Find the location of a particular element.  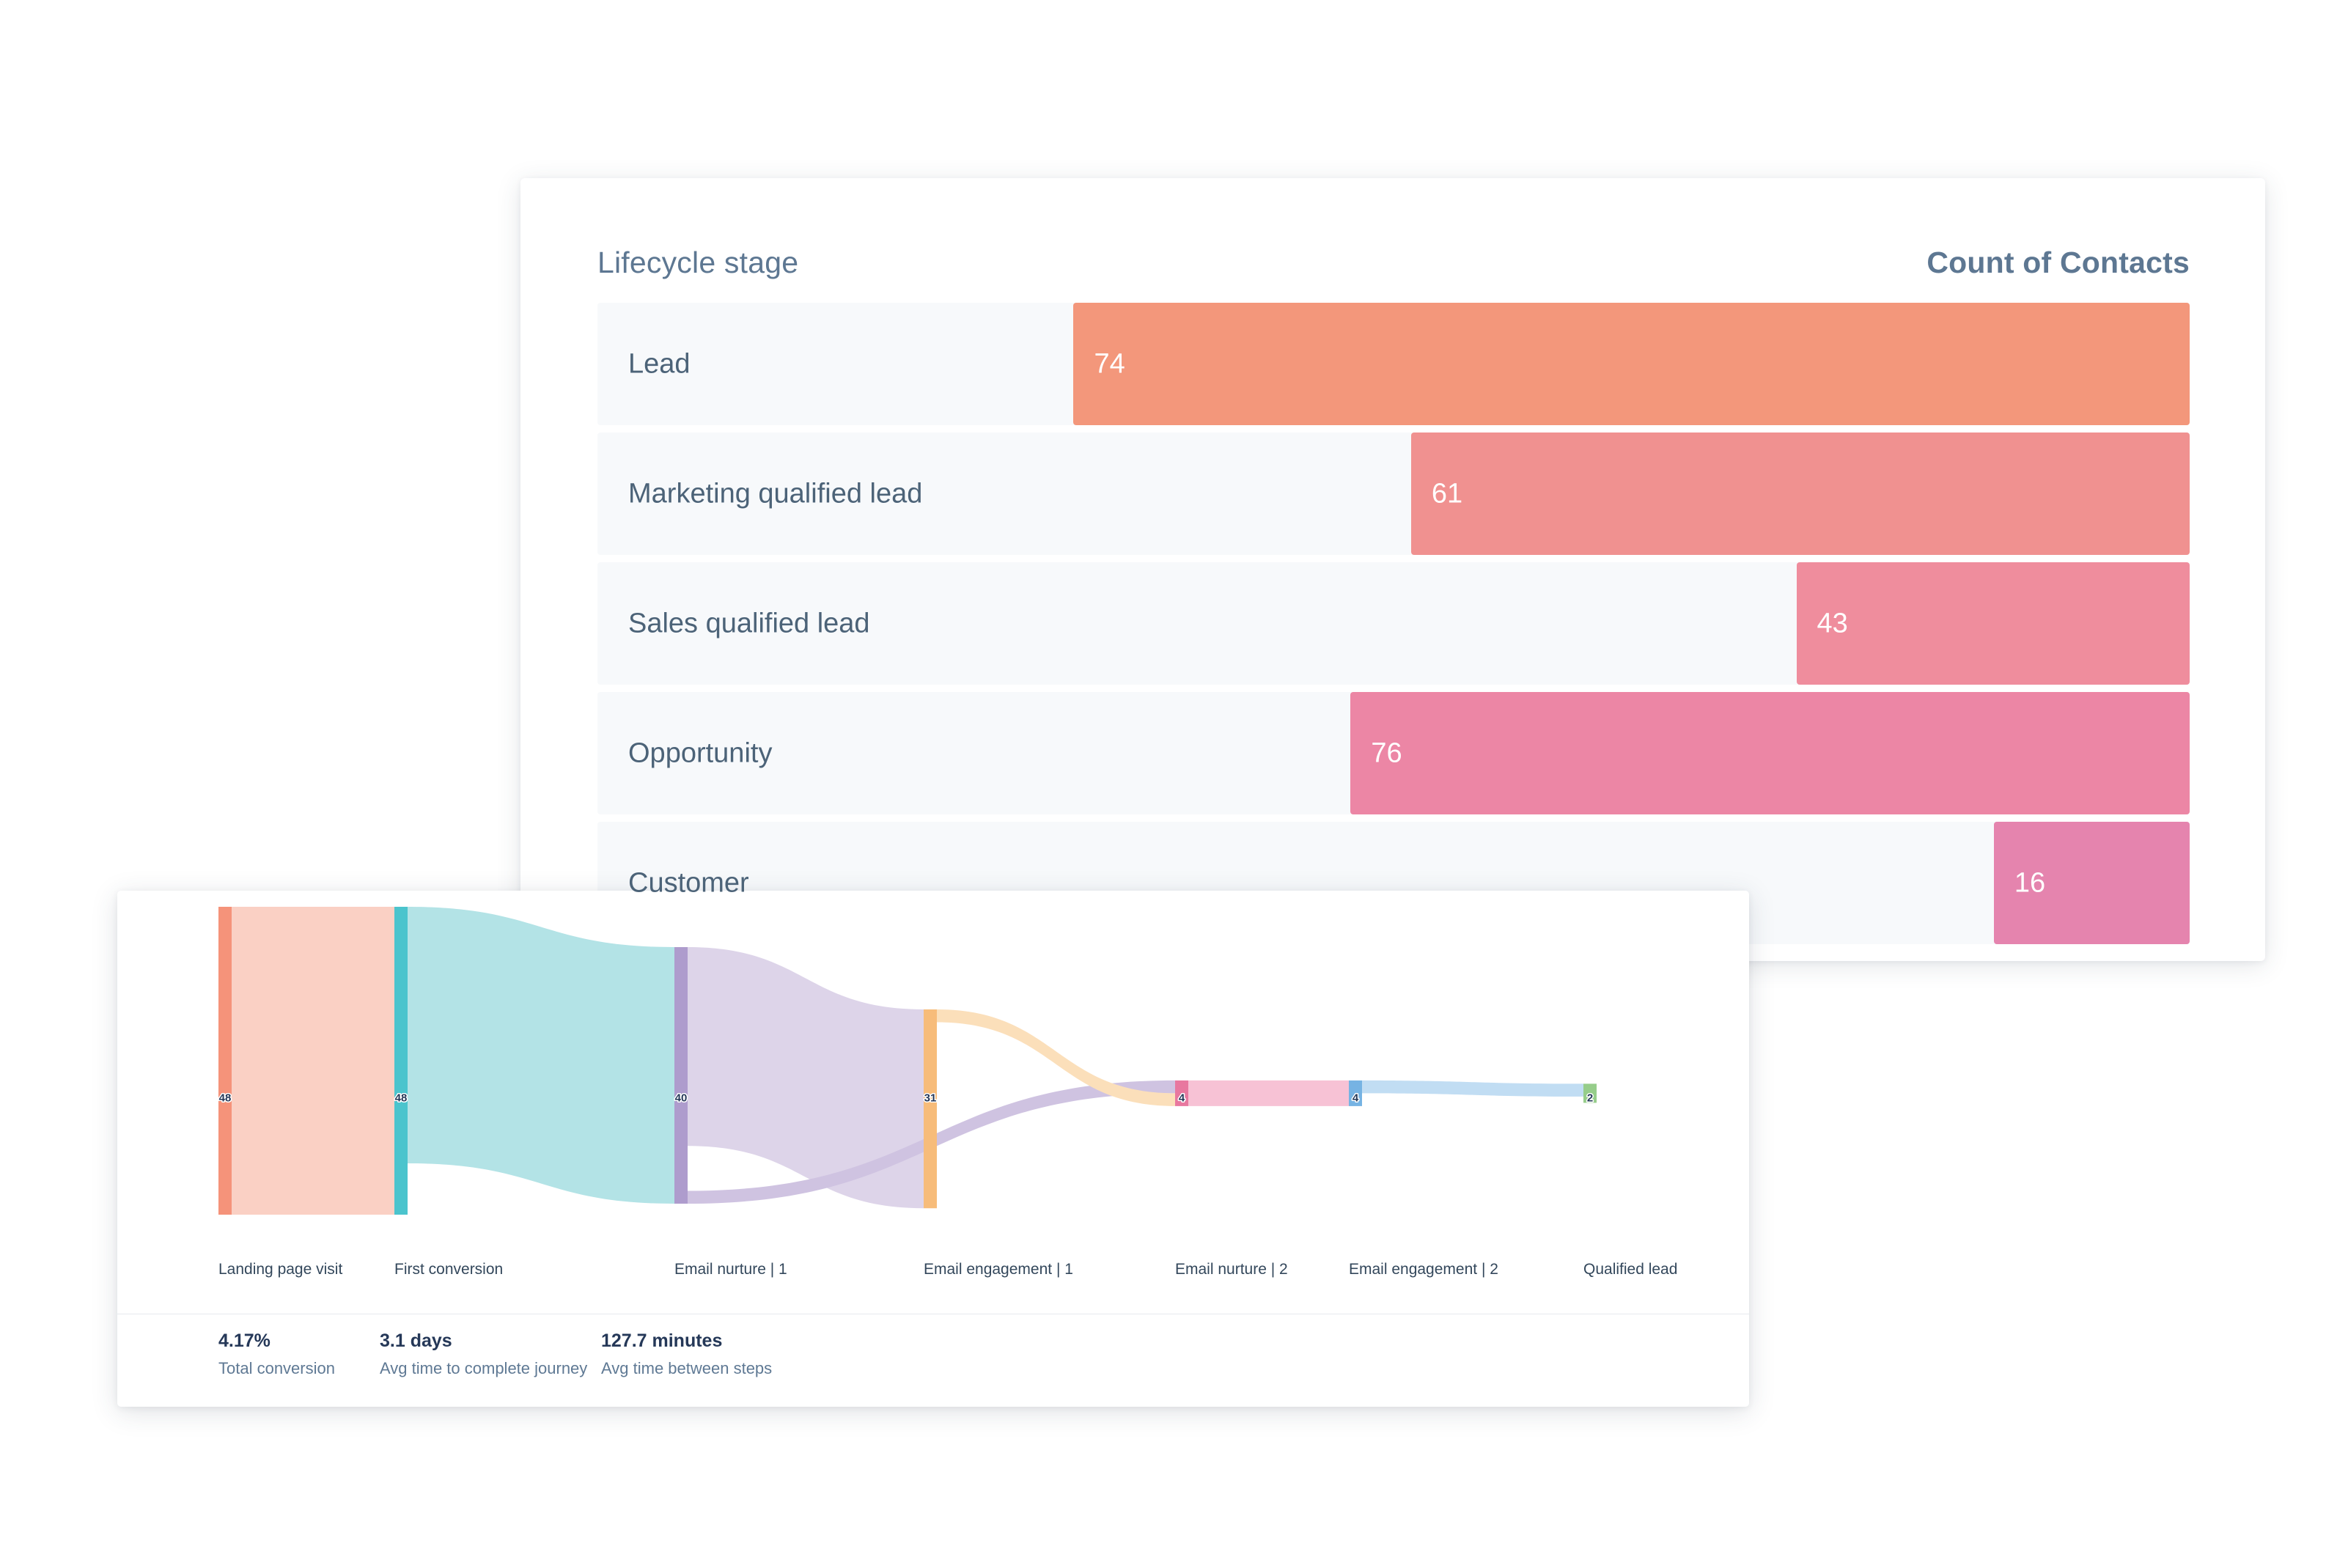

bar-category-label: Customer is located at coordinates (688, 883).